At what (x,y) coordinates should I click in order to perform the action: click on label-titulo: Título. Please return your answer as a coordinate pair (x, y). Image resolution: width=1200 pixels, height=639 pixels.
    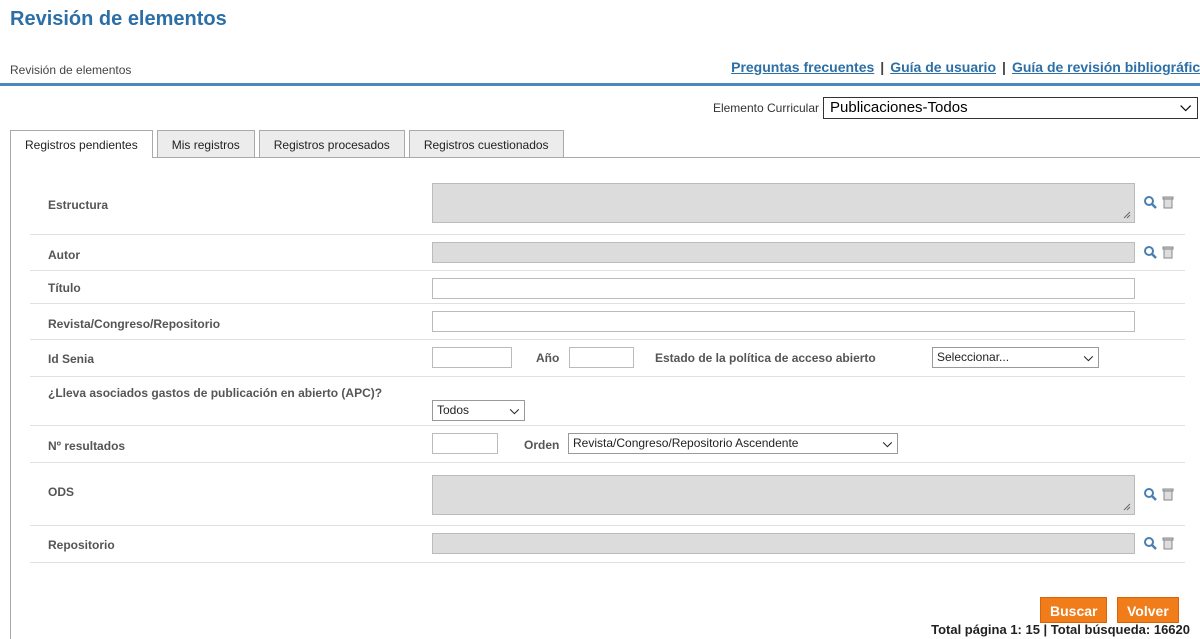
    Looking at the image, I should click on (64, 288).